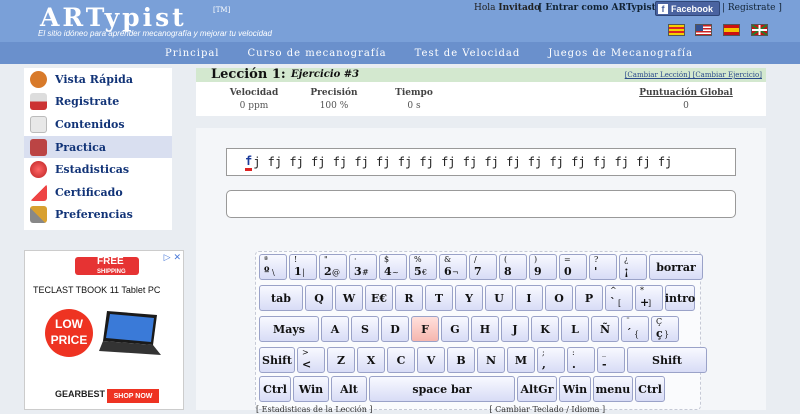 This screenshot has width=800, height=414. Describe the element at coordinates (589, 298) in the screenshot. I see `key-p: P` at that location.